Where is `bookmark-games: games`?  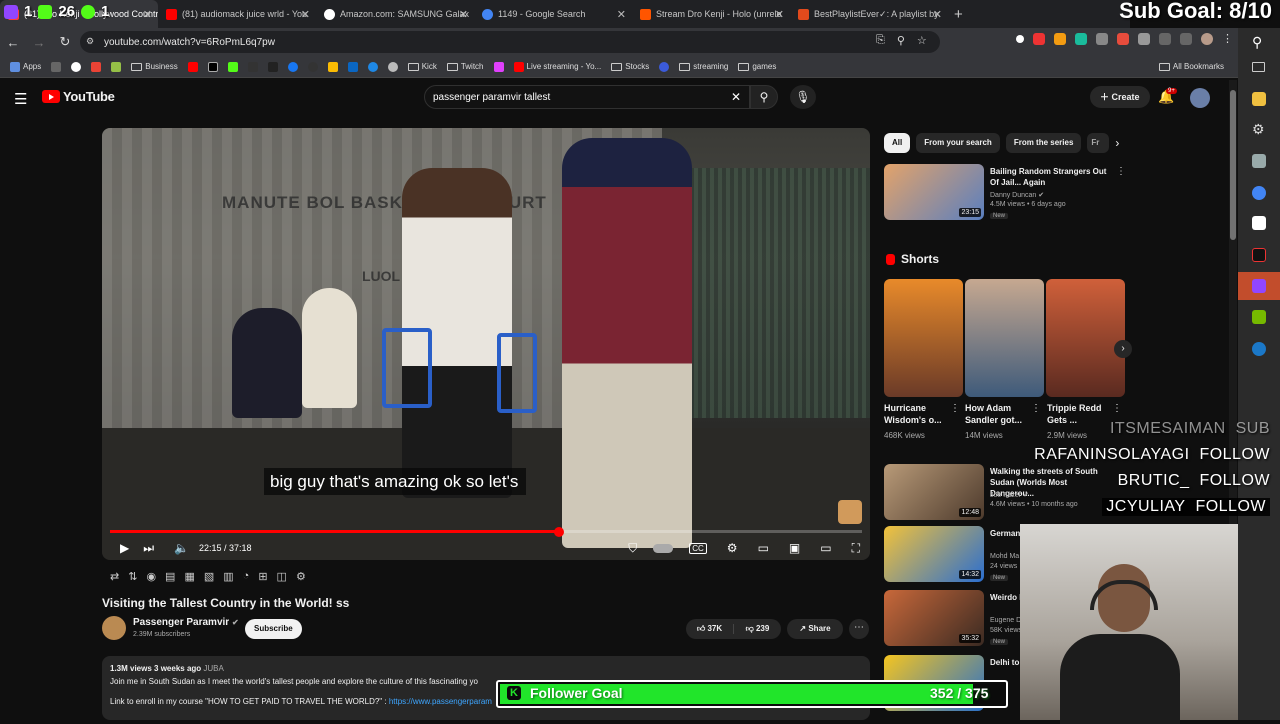
bookmark-games: games is located at coordinates (757, 66).